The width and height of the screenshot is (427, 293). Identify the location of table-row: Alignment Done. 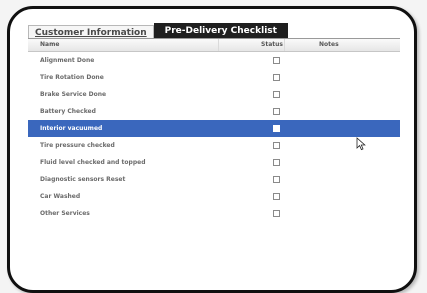
(214, 60).